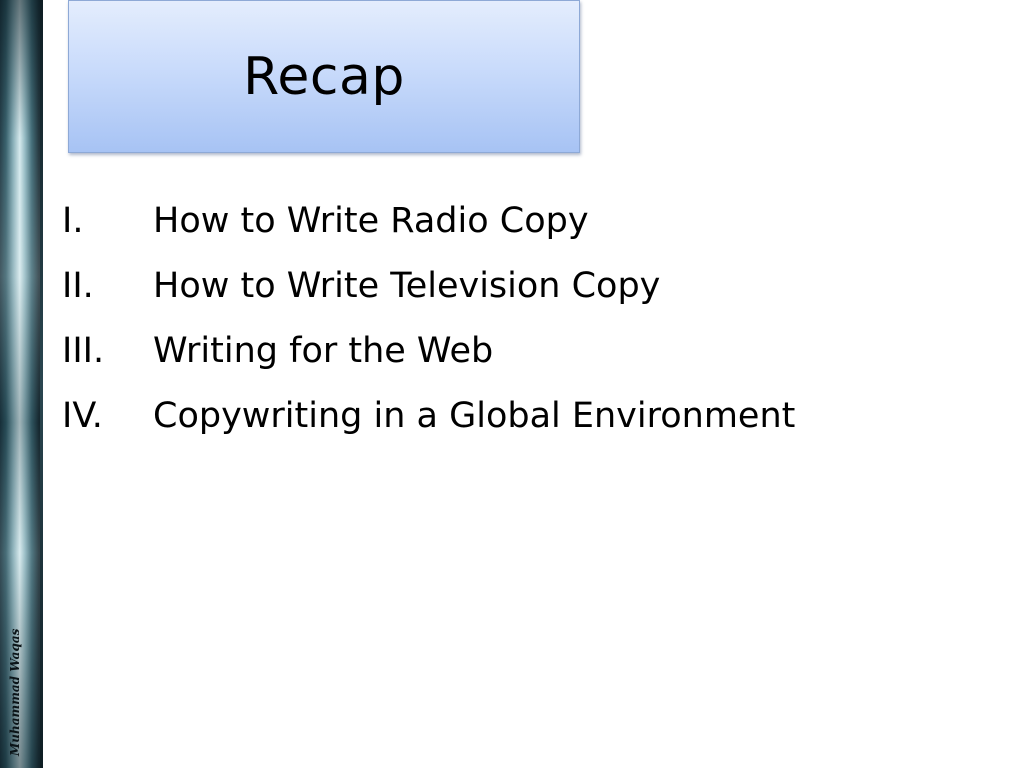 This screenshot has width=1024, height=768. Describe the element at coordinates (73, 220) in the screenshot. I see `list-item-numeral: I.` at that location.